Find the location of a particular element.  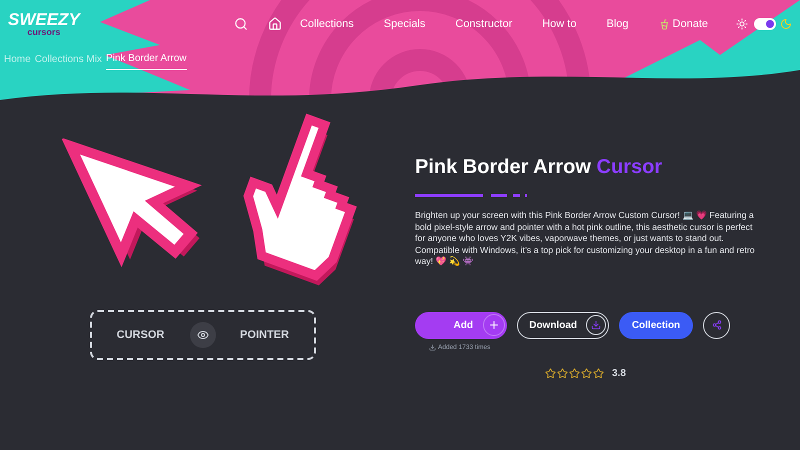

nav-link: Donate is located at coordinates (683, 24).